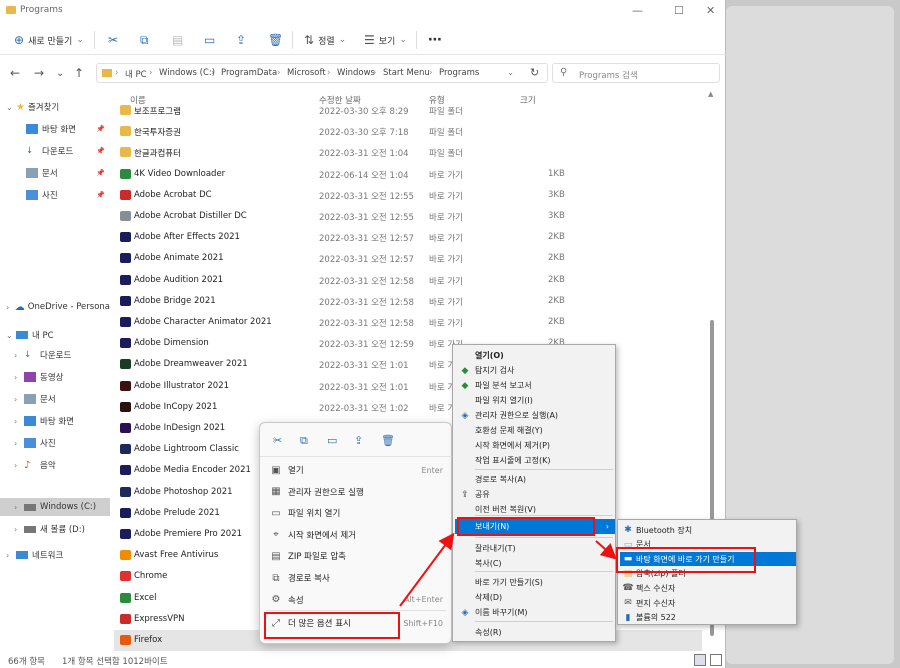 This screenshot has height=668, width=900. I want to click on sidebar-item-videos: › 동영상, so click(38, 377).